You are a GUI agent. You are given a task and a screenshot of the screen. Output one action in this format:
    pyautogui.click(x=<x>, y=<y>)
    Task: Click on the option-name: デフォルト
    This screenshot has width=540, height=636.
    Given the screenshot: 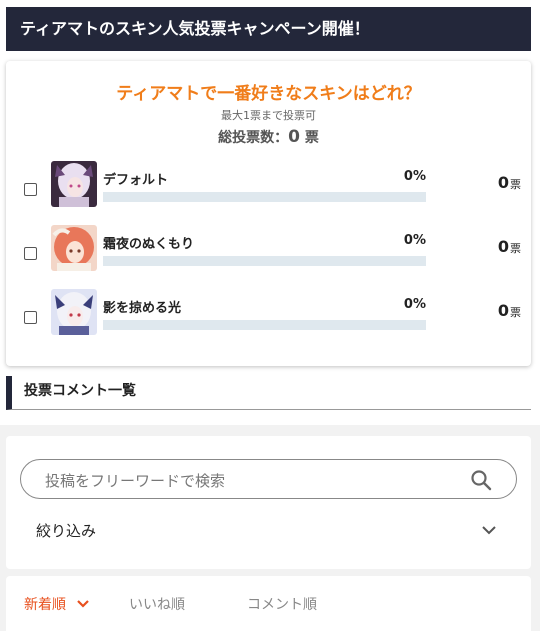 What is the action you would take?
    pyautogui.click(x=136, y=180)
    